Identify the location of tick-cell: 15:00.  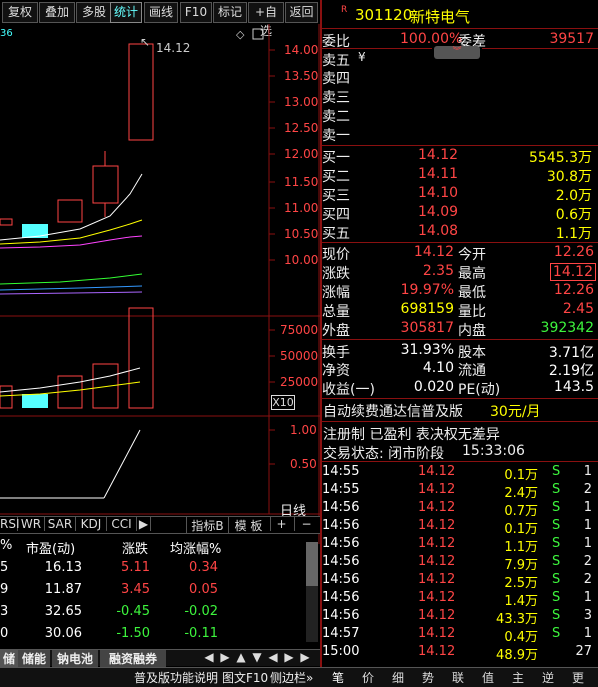
(341, 651).